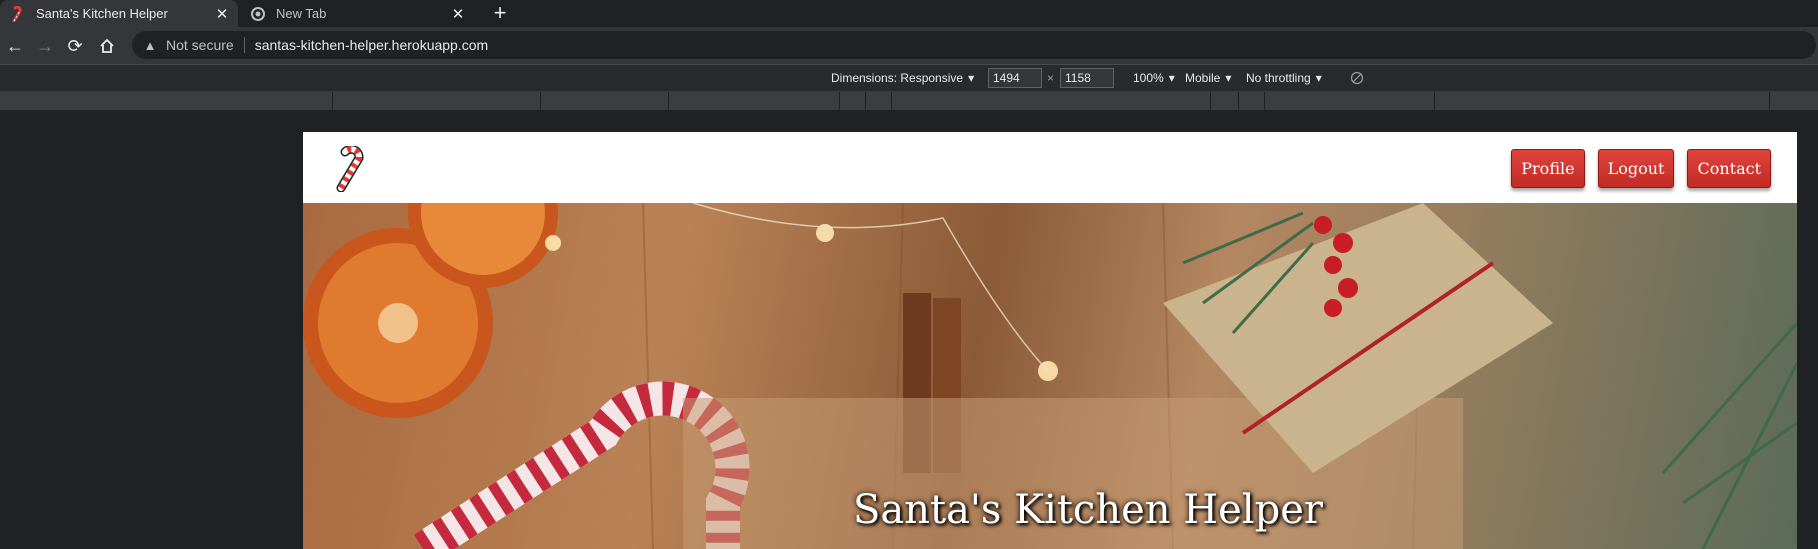  What do you see at coordinates (353, 168) in the screenshot?
I see `candy-cane-icon` at bounding box center [353, 168].